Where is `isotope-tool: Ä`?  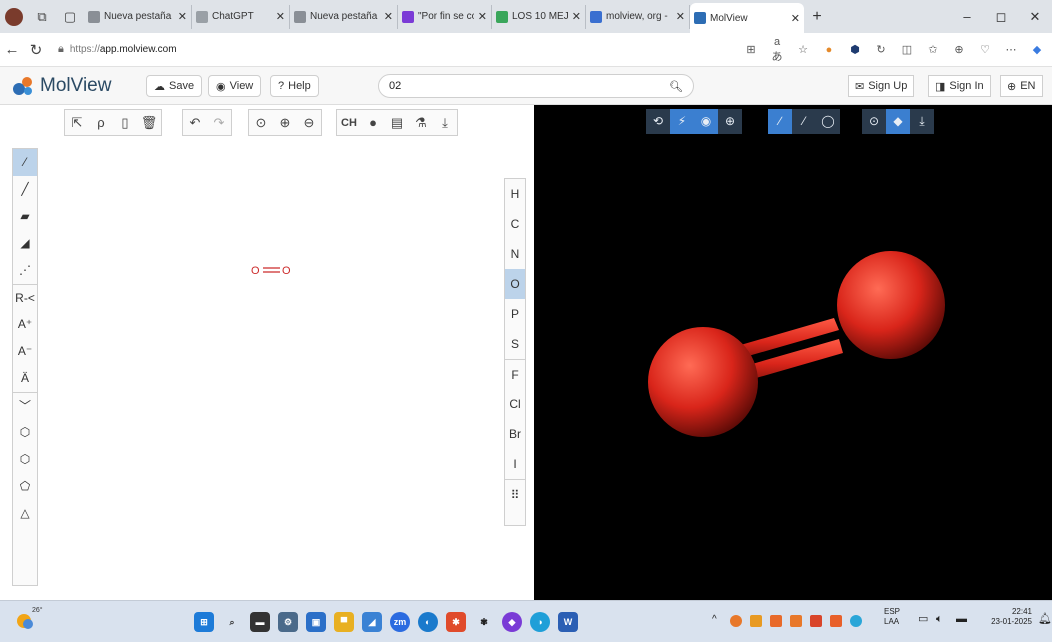 isotope-tool: Ä is located at coordinates (25, 378).